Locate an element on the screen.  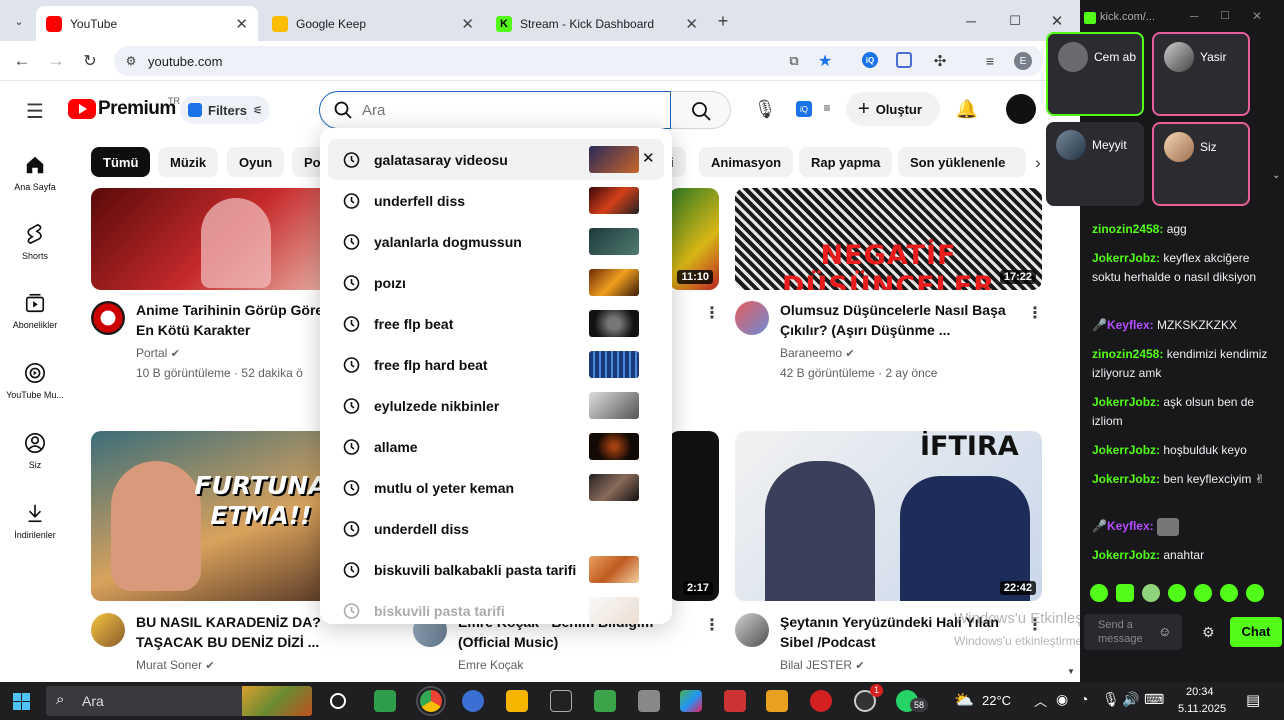
chip-all: Tümü is located at coordinates (121, 162).